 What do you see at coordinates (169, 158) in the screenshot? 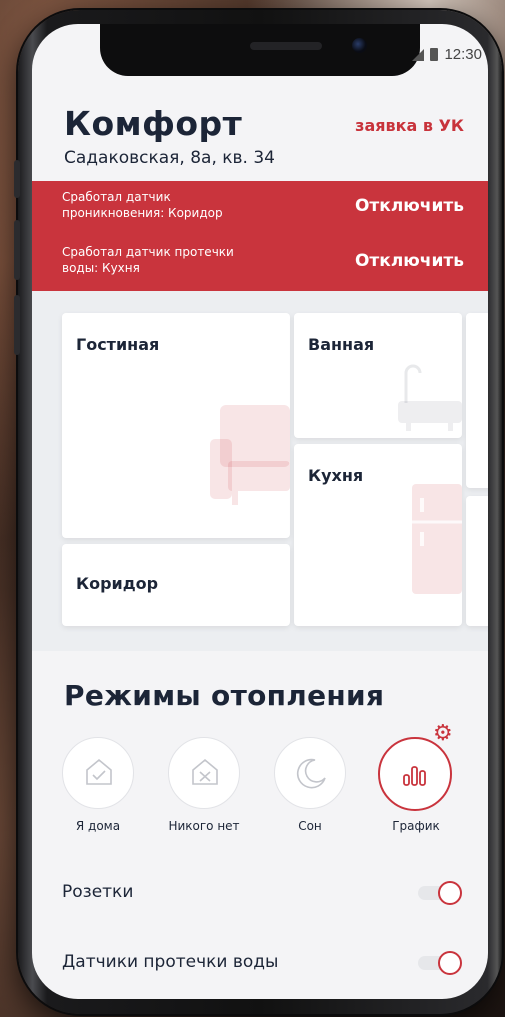
I see `address: Садаковская, 8а, кв. 34` at bounding box center [169, 158].